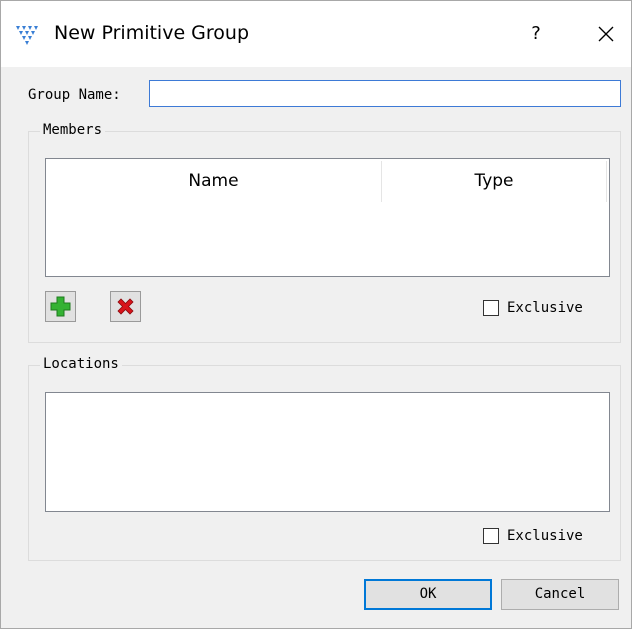 The width and height of the screenshot is (632, 629). What do you see at coordinates (74, 95) in the screenshot?
I see `group-name-label: Group Name:` at bounding box center [74, 95].